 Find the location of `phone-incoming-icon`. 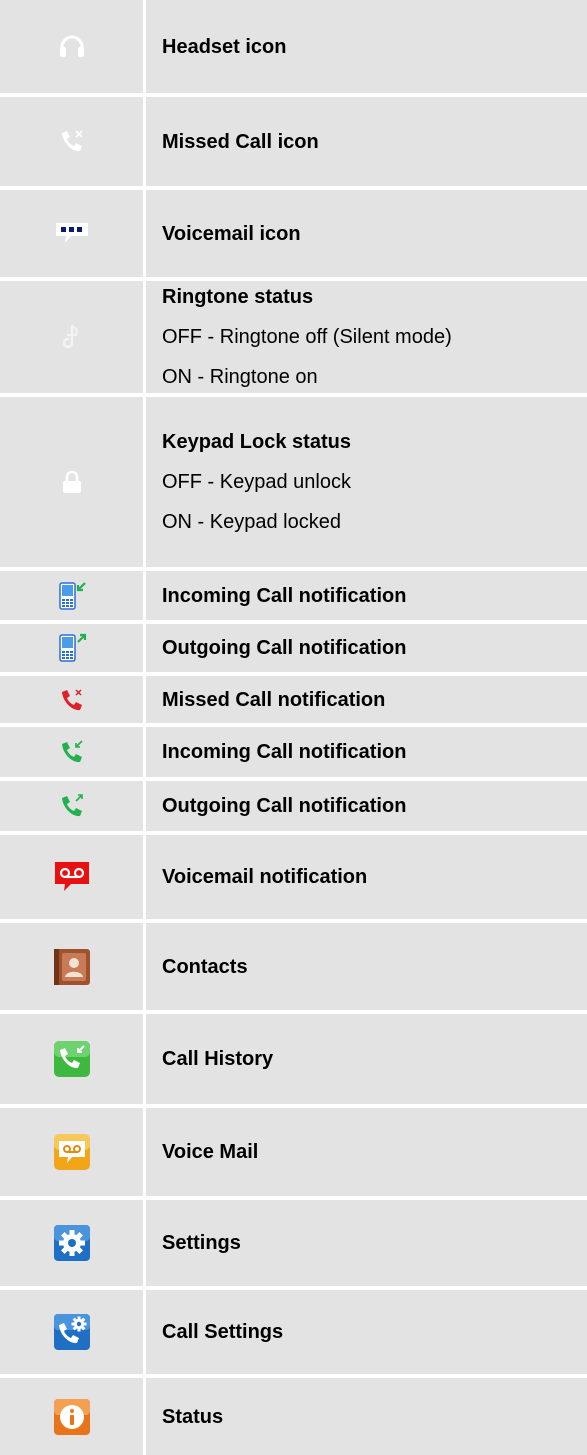

phone-incoming-icon is located at coordinates (72, 595).